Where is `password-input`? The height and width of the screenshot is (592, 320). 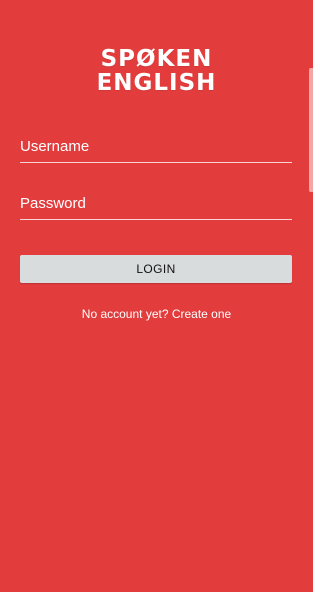
password-input is located at coordinates (156, 203).